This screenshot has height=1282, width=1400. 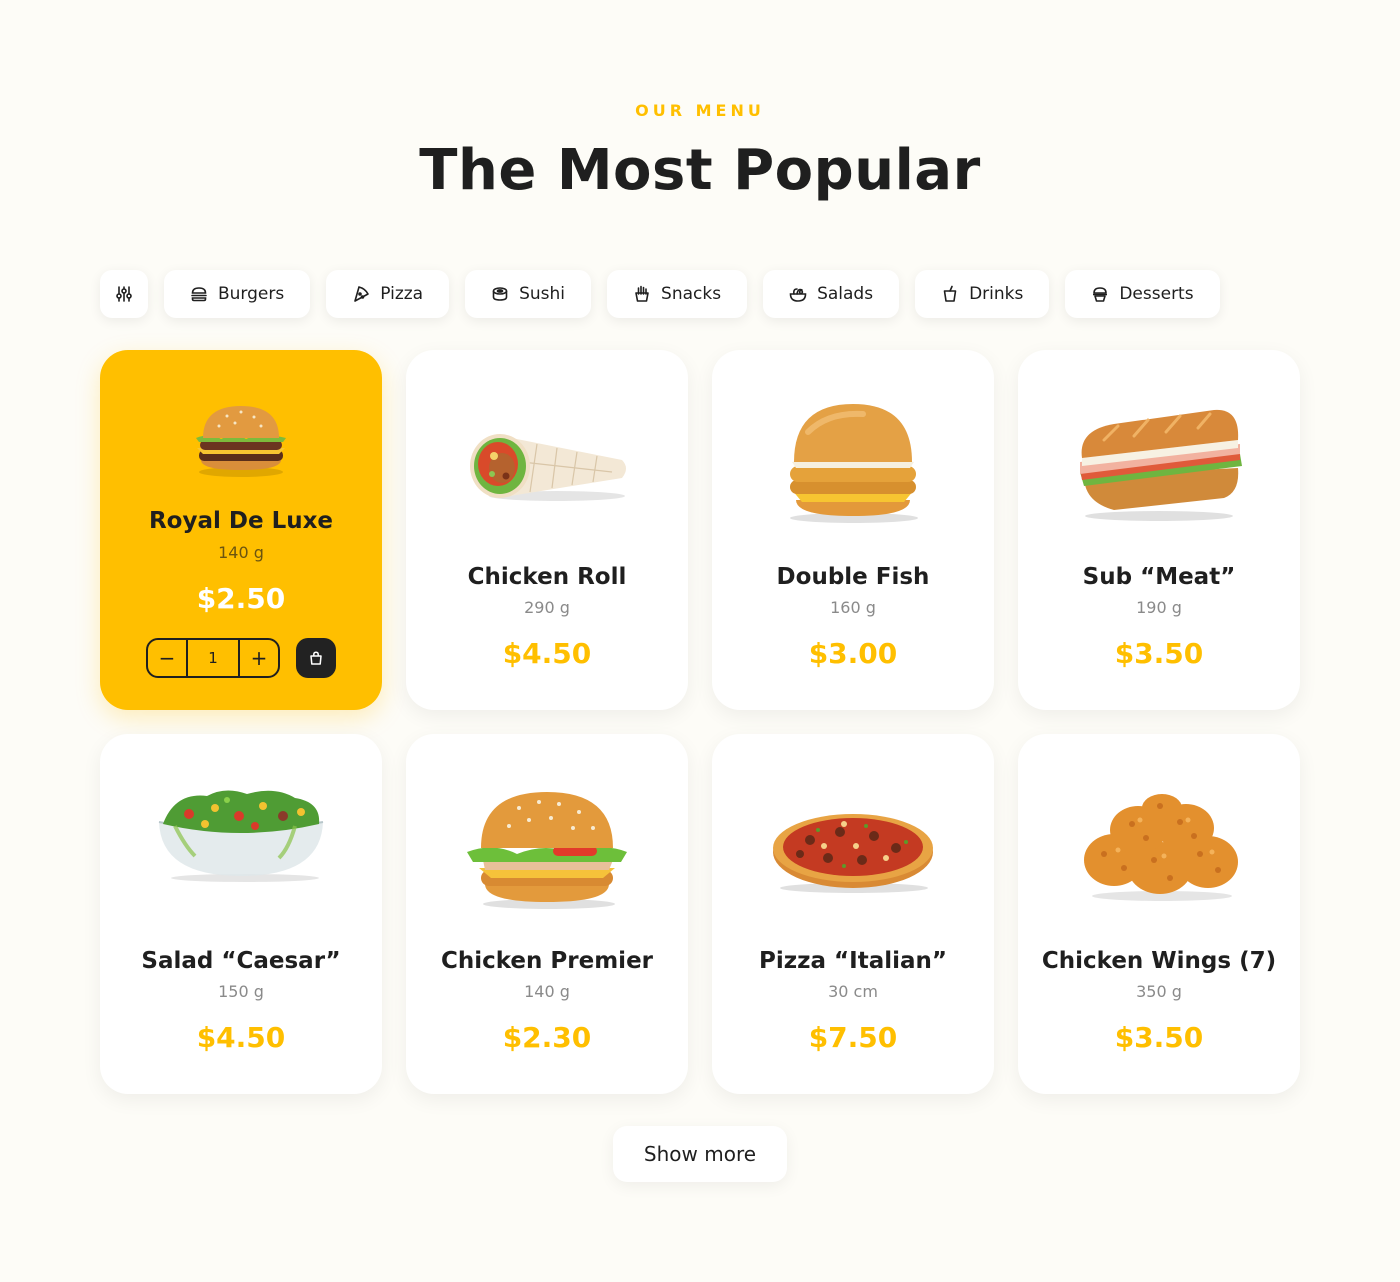 What do you see at coordinates (402, 294) in the screenshot?
I see `filter-chip-label: Pizza` at bounding box center [402, 294].